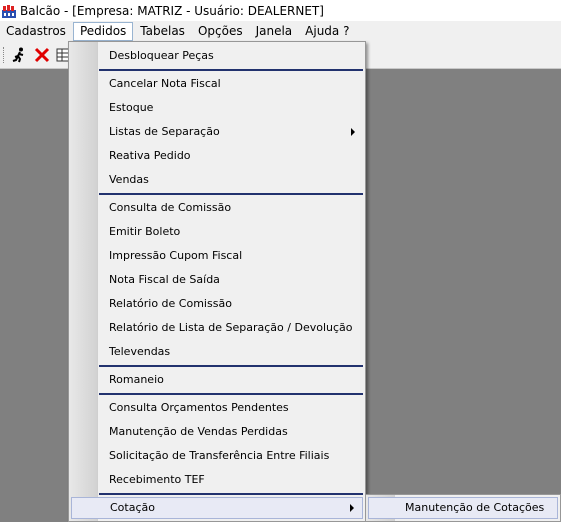  Describe the element at coordinates (4, 55) in the screenshot. I see `toolbar-grip` at that location.